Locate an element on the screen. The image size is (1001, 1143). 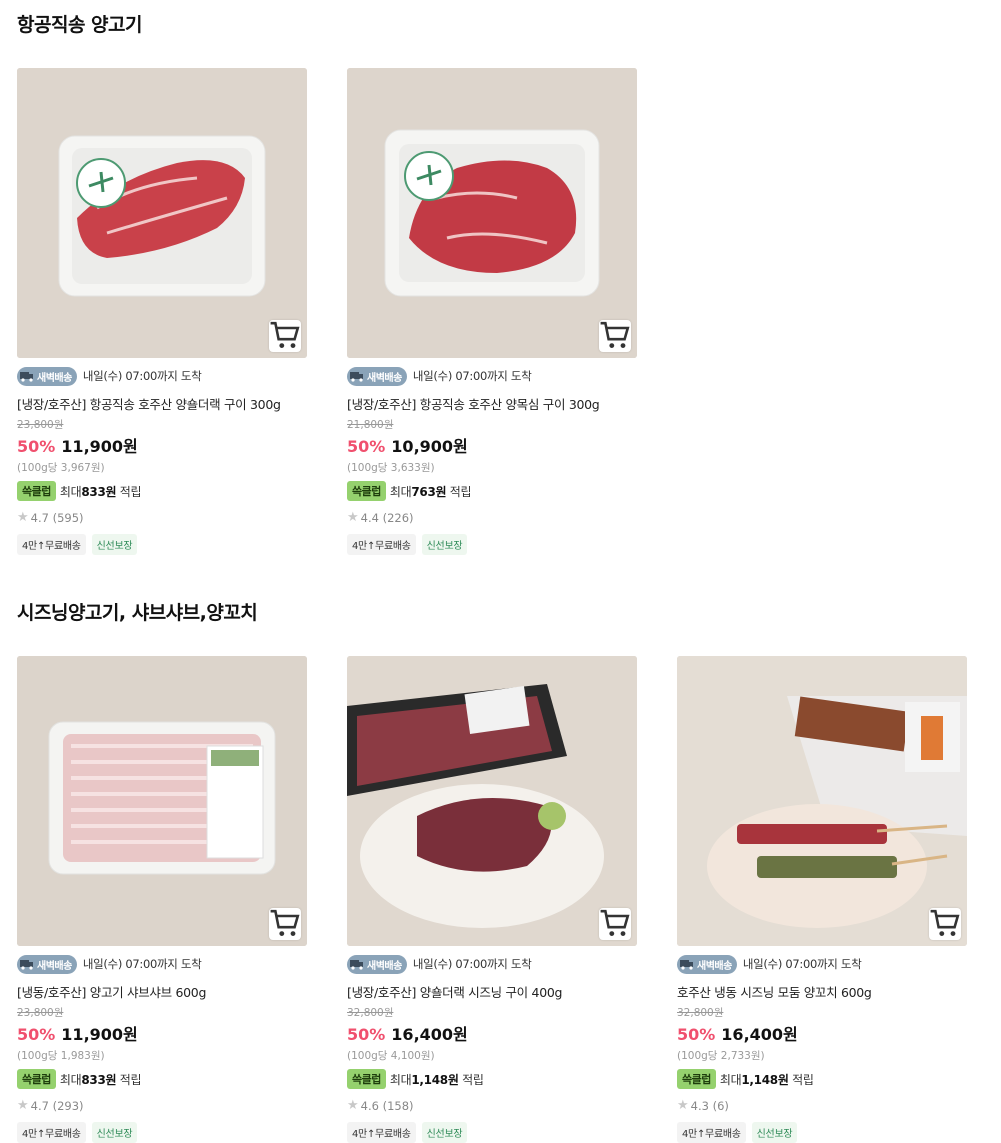
section-air-lamb: 항공직송 양고기 is located at coordinates (79, 23).